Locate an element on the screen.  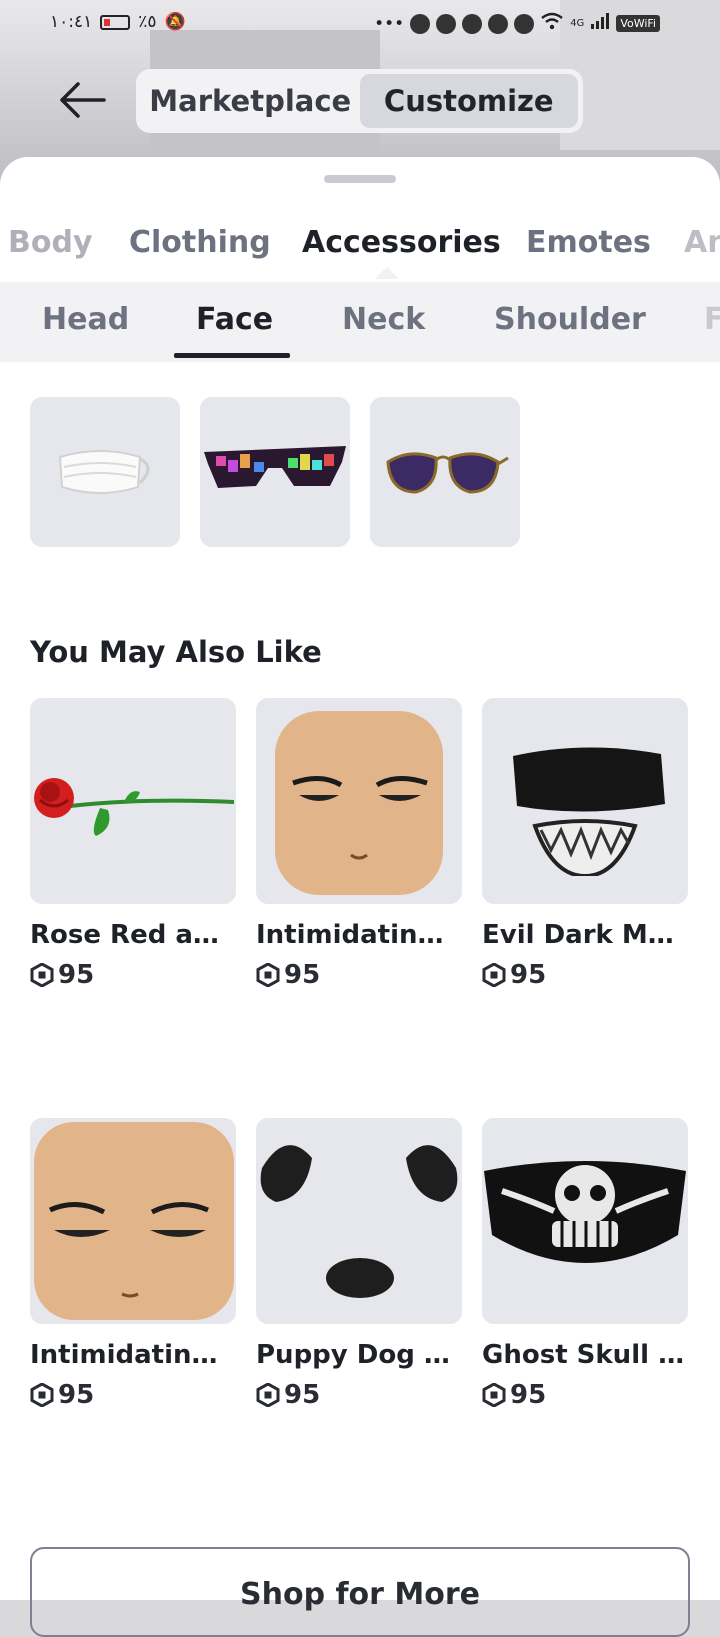
battery-icon is located at coordinates (115, 22).